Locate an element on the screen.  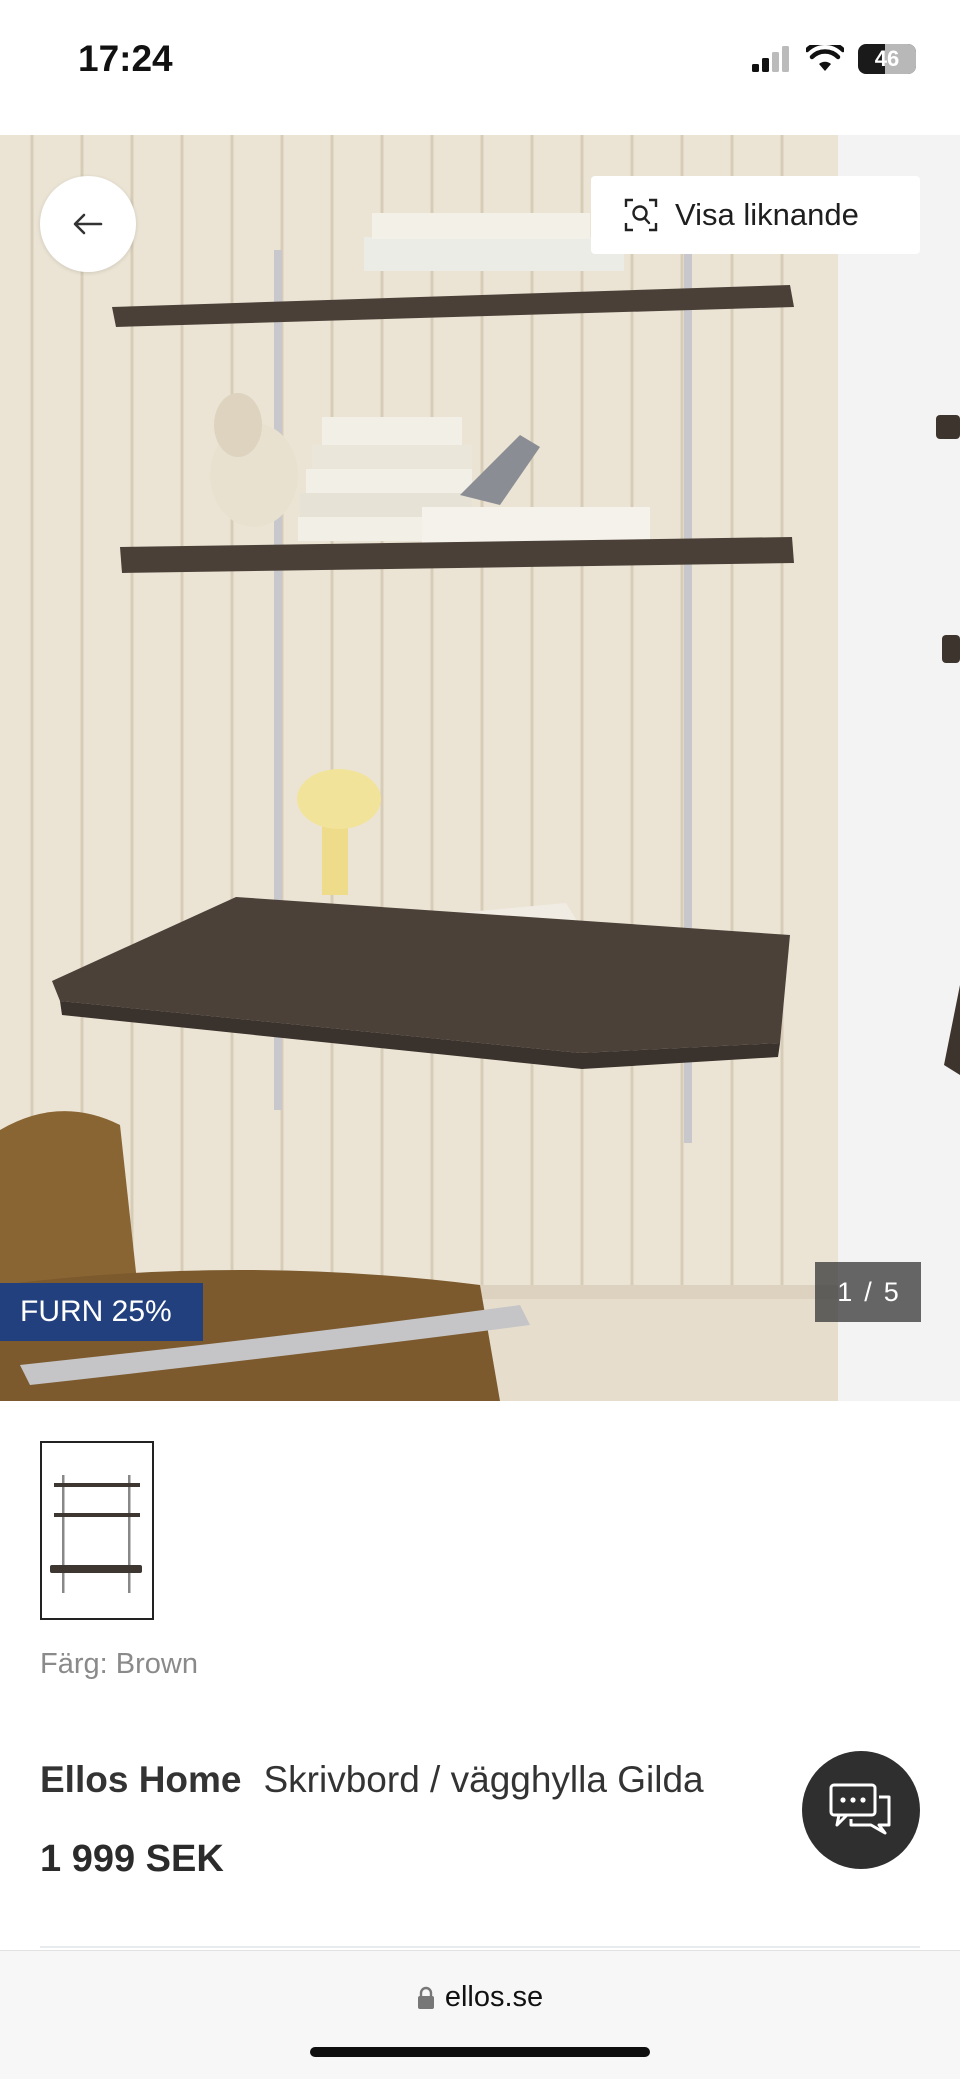
image-page-counter: 1 / 5 is located at coordinates (868, 1292).